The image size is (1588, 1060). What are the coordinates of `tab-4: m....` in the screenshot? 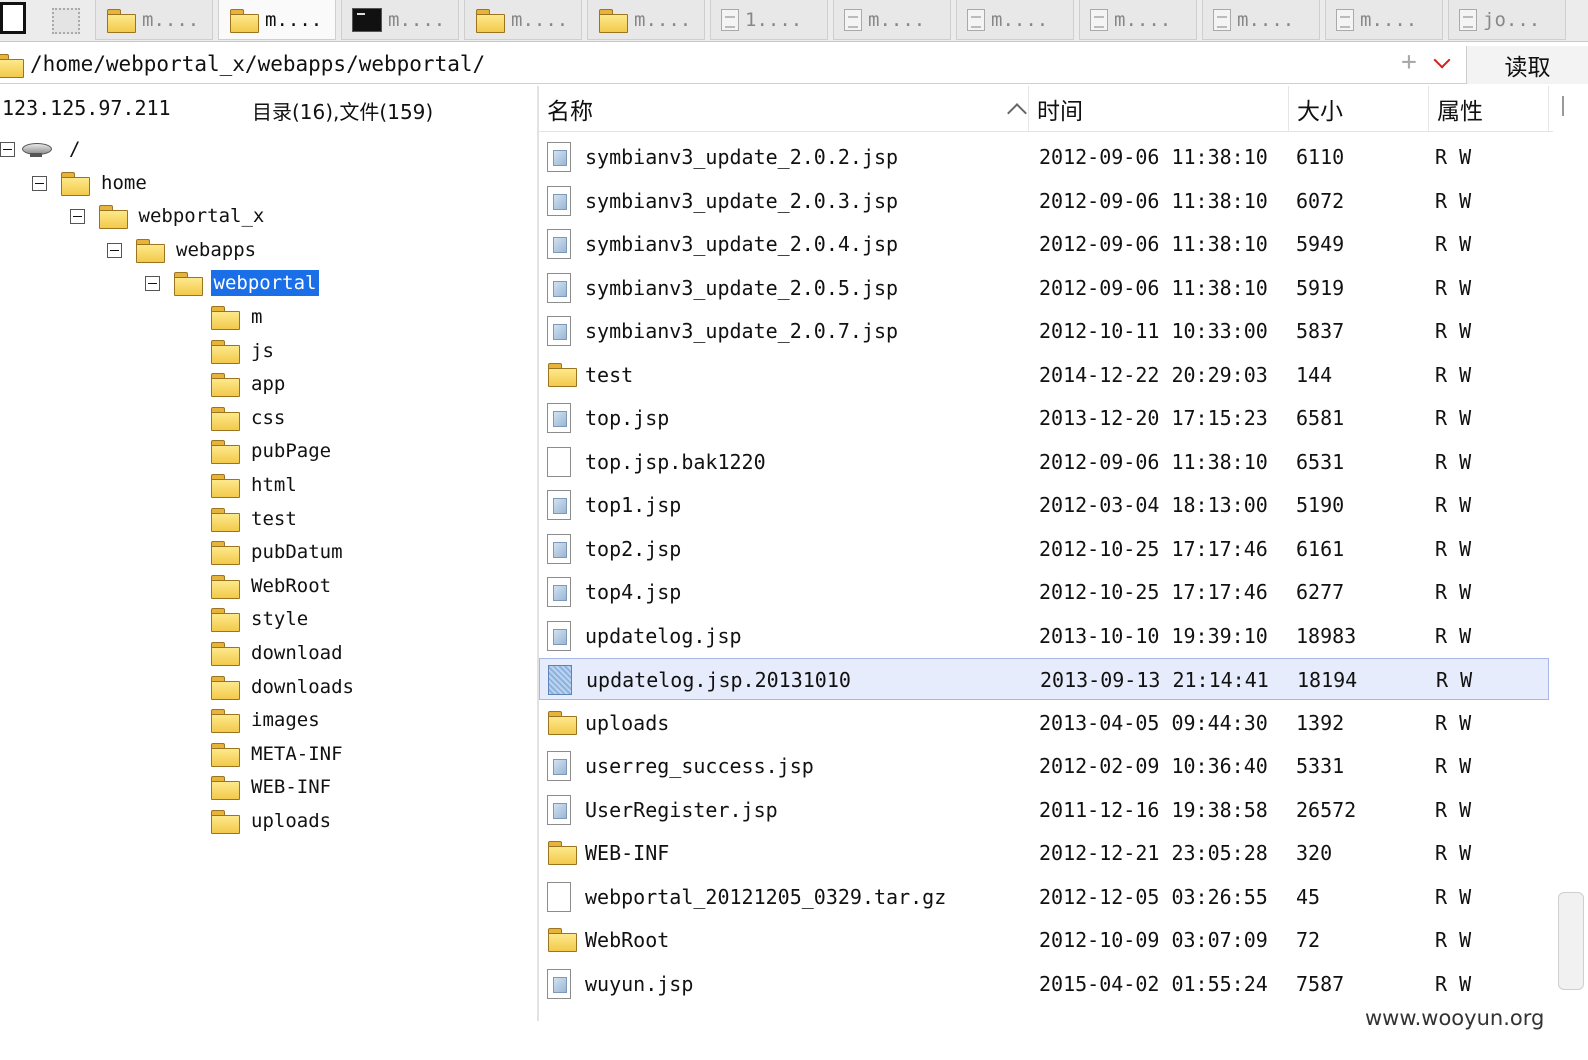 It's located at (400, 20).